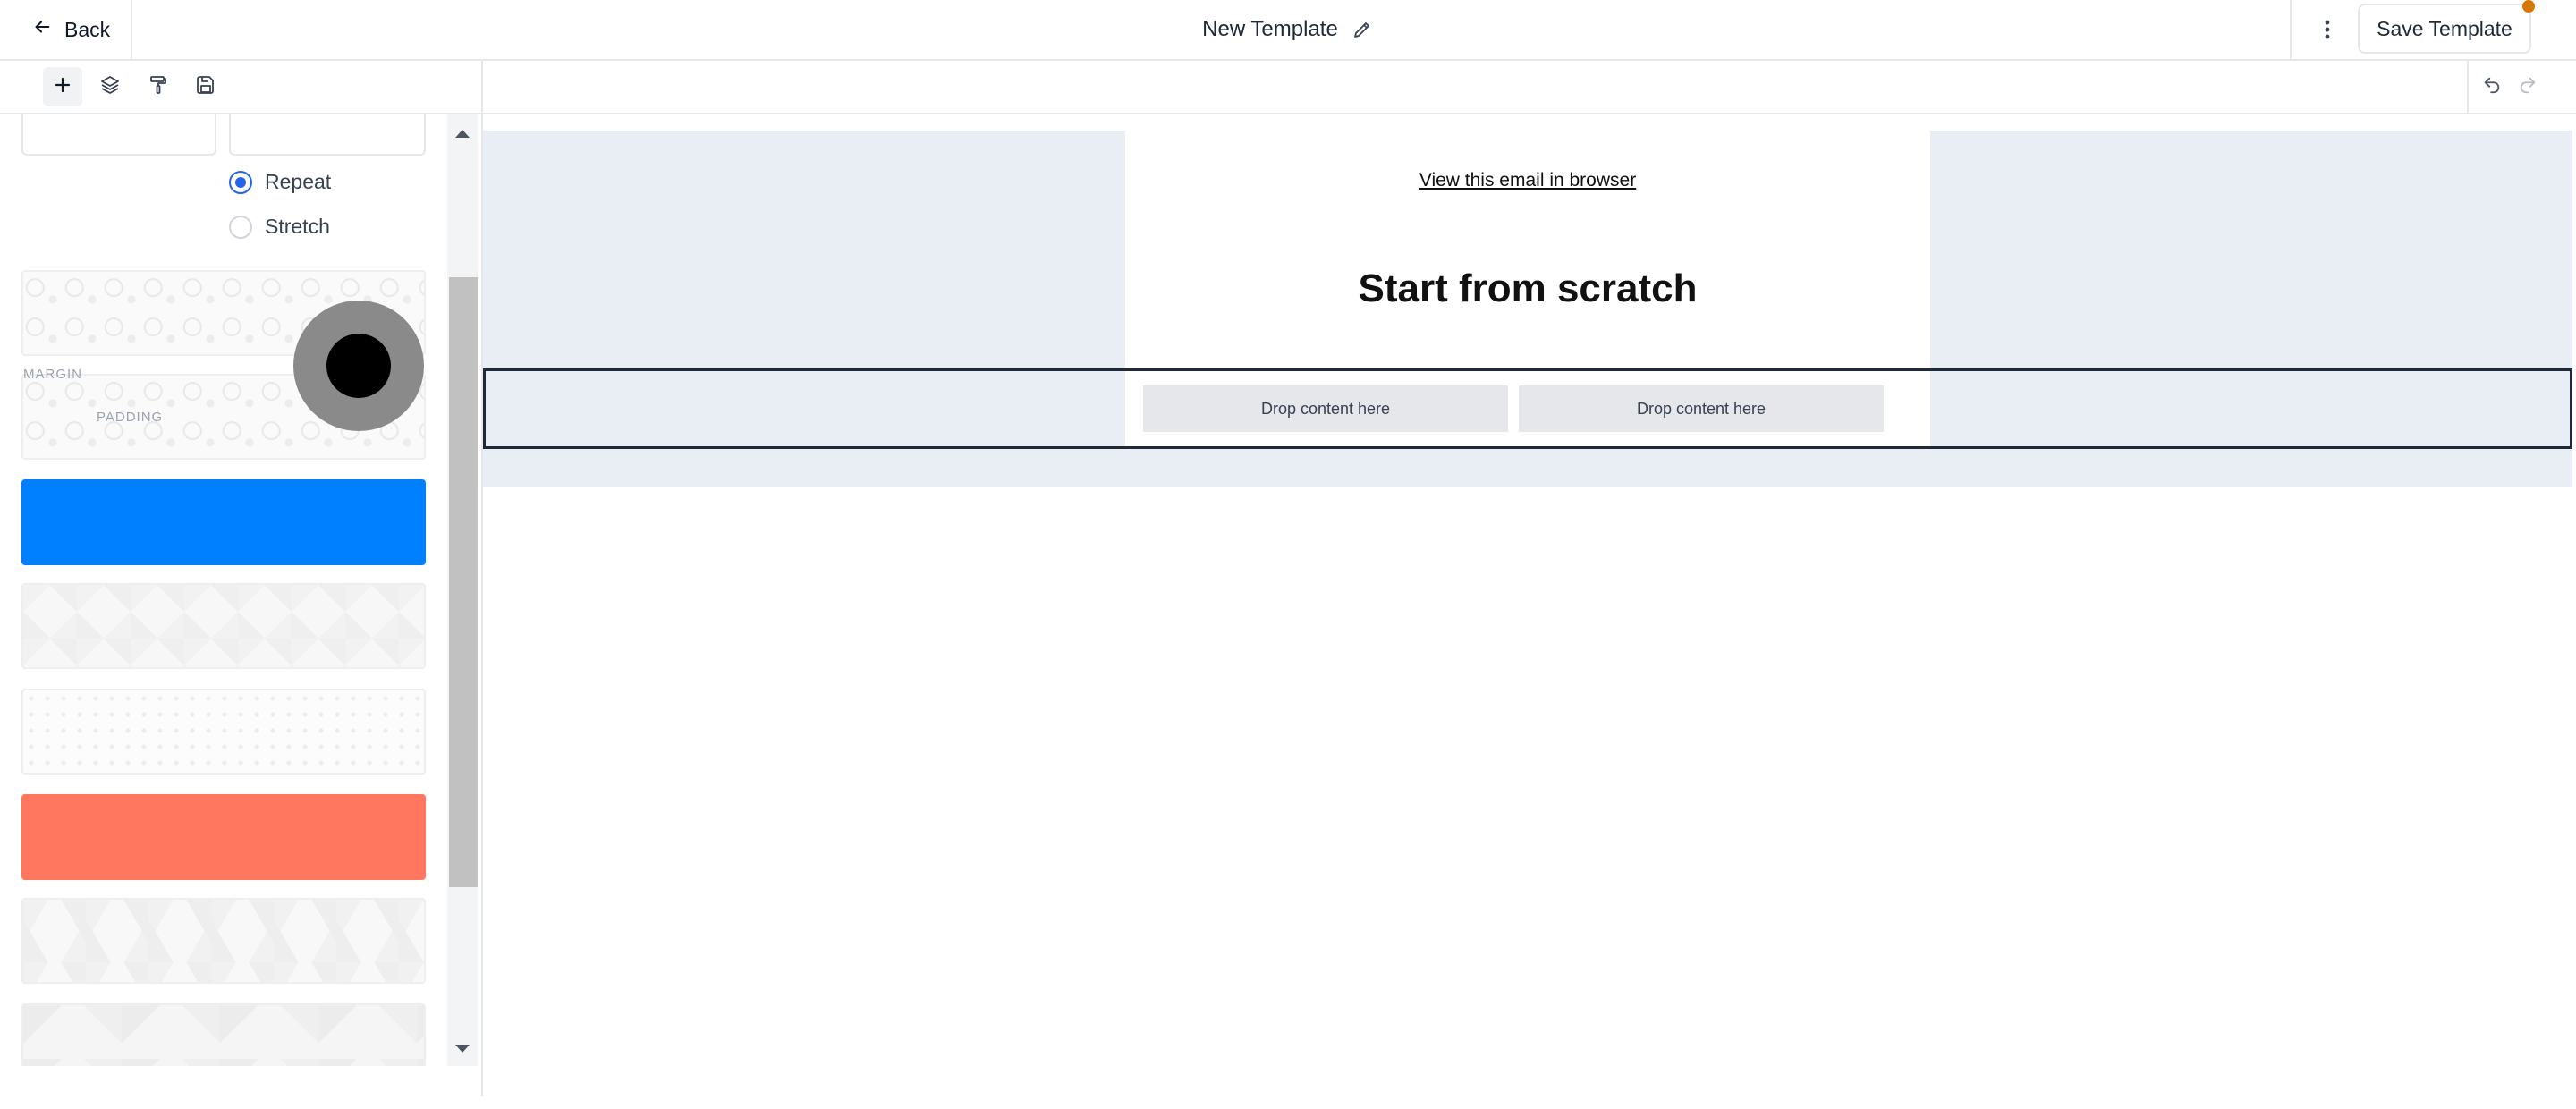  I want to click on repeat-option: Repeat, so click(280, 182).